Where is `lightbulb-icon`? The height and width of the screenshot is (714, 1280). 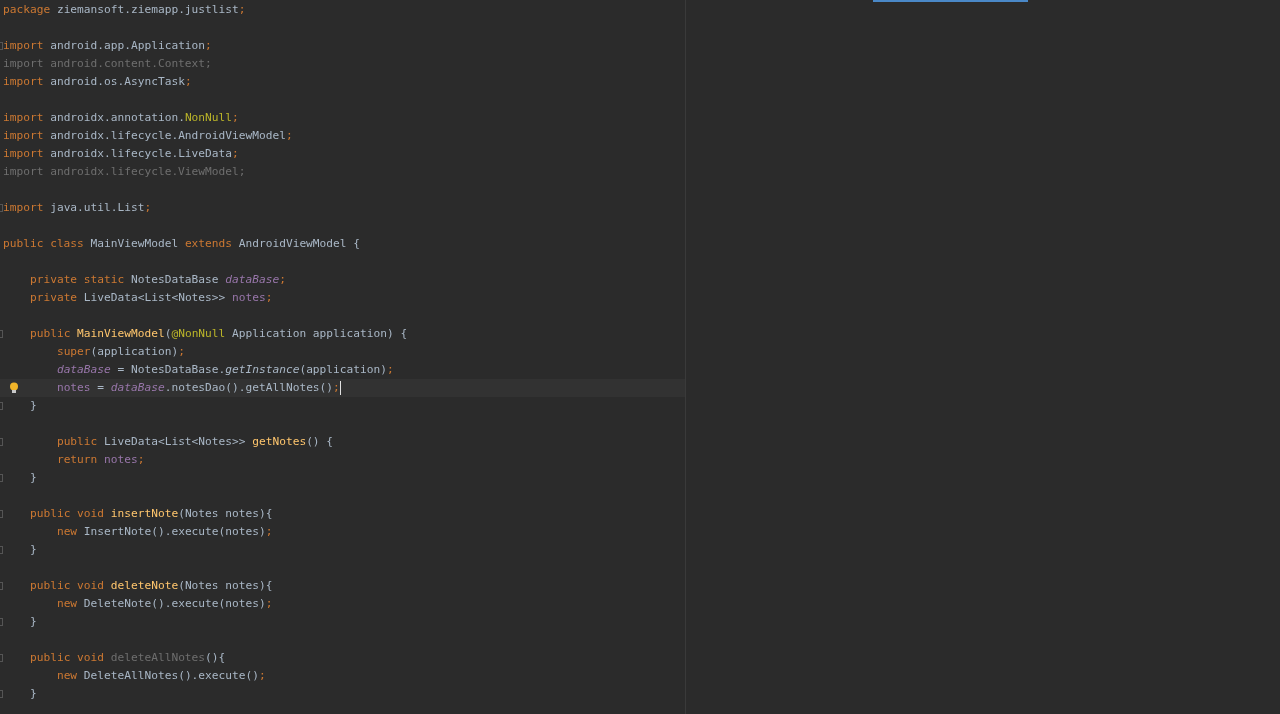
lightbulb-icon is located at coordinates (14, 388).